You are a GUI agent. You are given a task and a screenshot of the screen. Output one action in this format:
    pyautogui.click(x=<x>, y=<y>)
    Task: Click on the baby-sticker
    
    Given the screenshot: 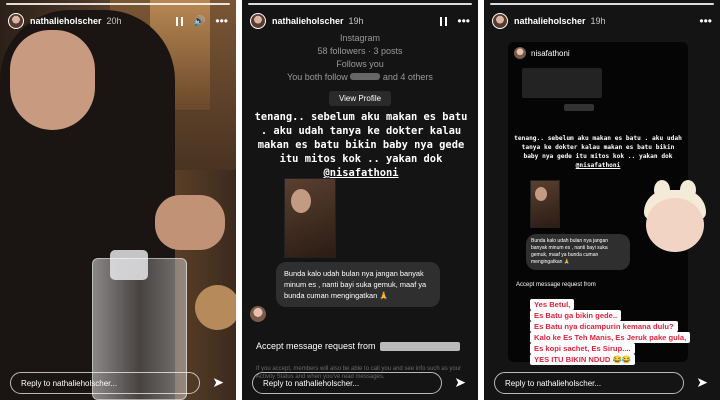 What is the action you would take?
    pyautogui.click(x=675, y=216)
    